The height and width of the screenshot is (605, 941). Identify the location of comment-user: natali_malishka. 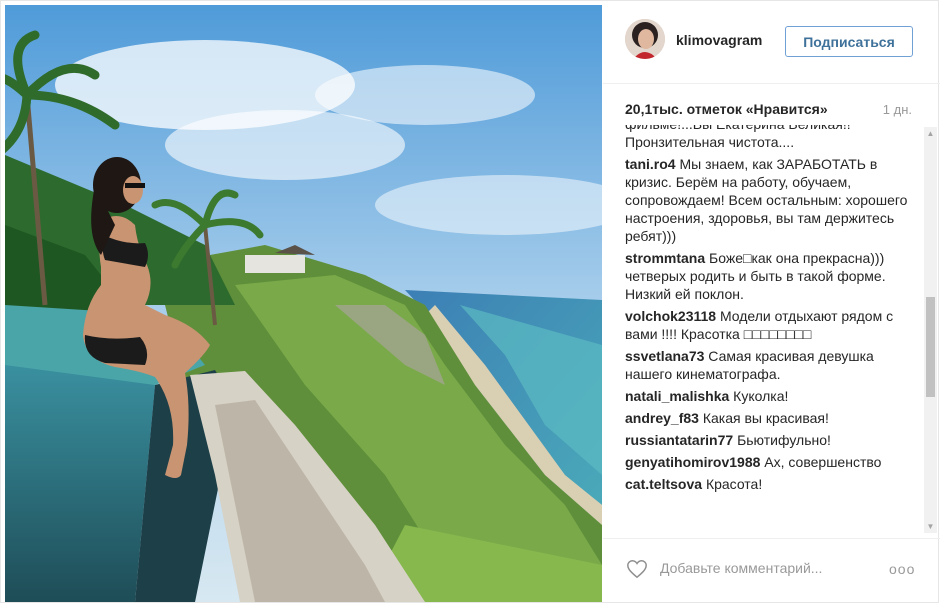
(677, 396).